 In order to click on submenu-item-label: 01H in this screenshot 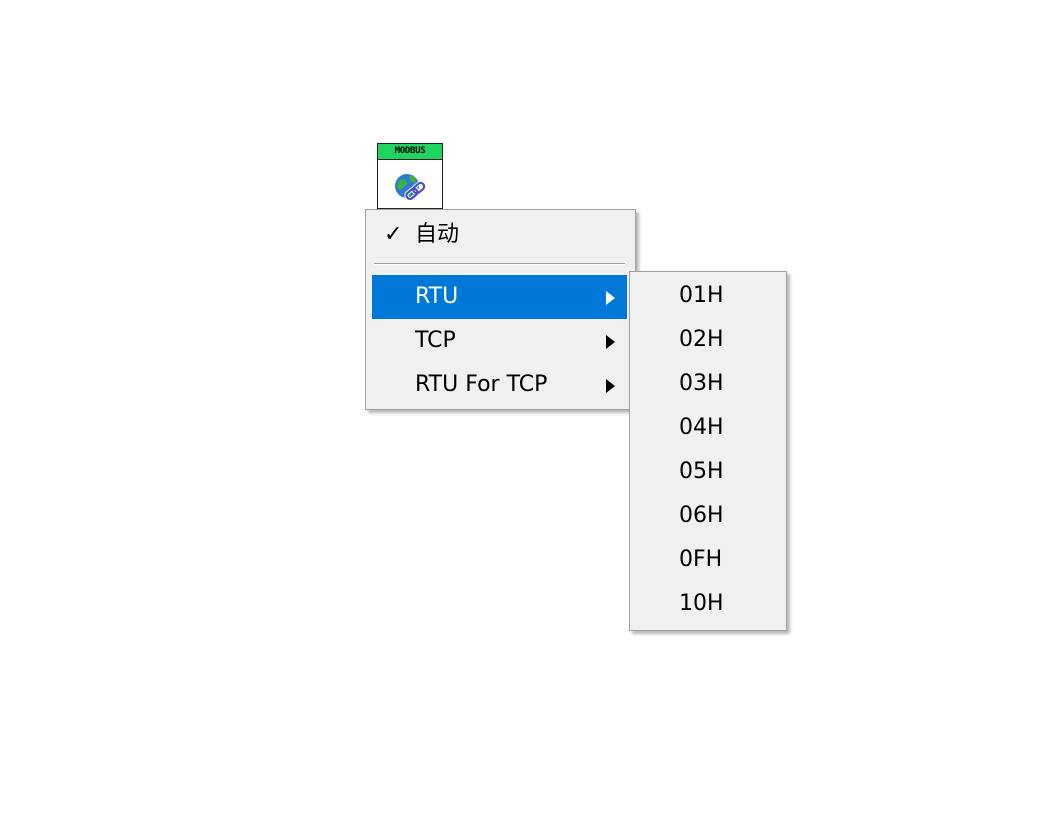, I will do `click(701, 295)`.